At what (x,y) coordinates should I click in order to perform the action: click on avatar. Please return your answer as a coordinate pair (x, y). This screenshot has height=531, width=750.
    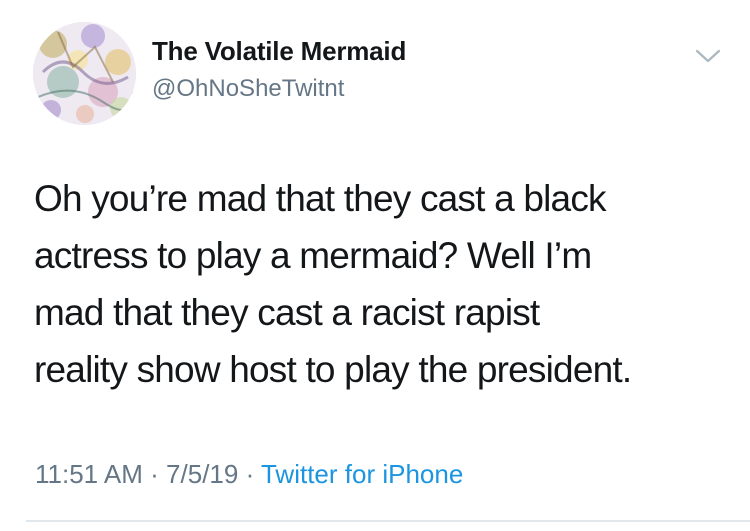
    Looking at the image, I should click on (84, 73).